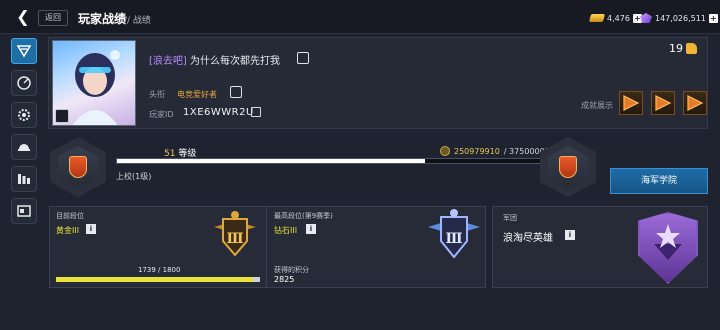 Image resolution: width=720 pixels, height=330 pixels. I want to click on legion-name: 浪淘尽英雄, so click(528, 238).